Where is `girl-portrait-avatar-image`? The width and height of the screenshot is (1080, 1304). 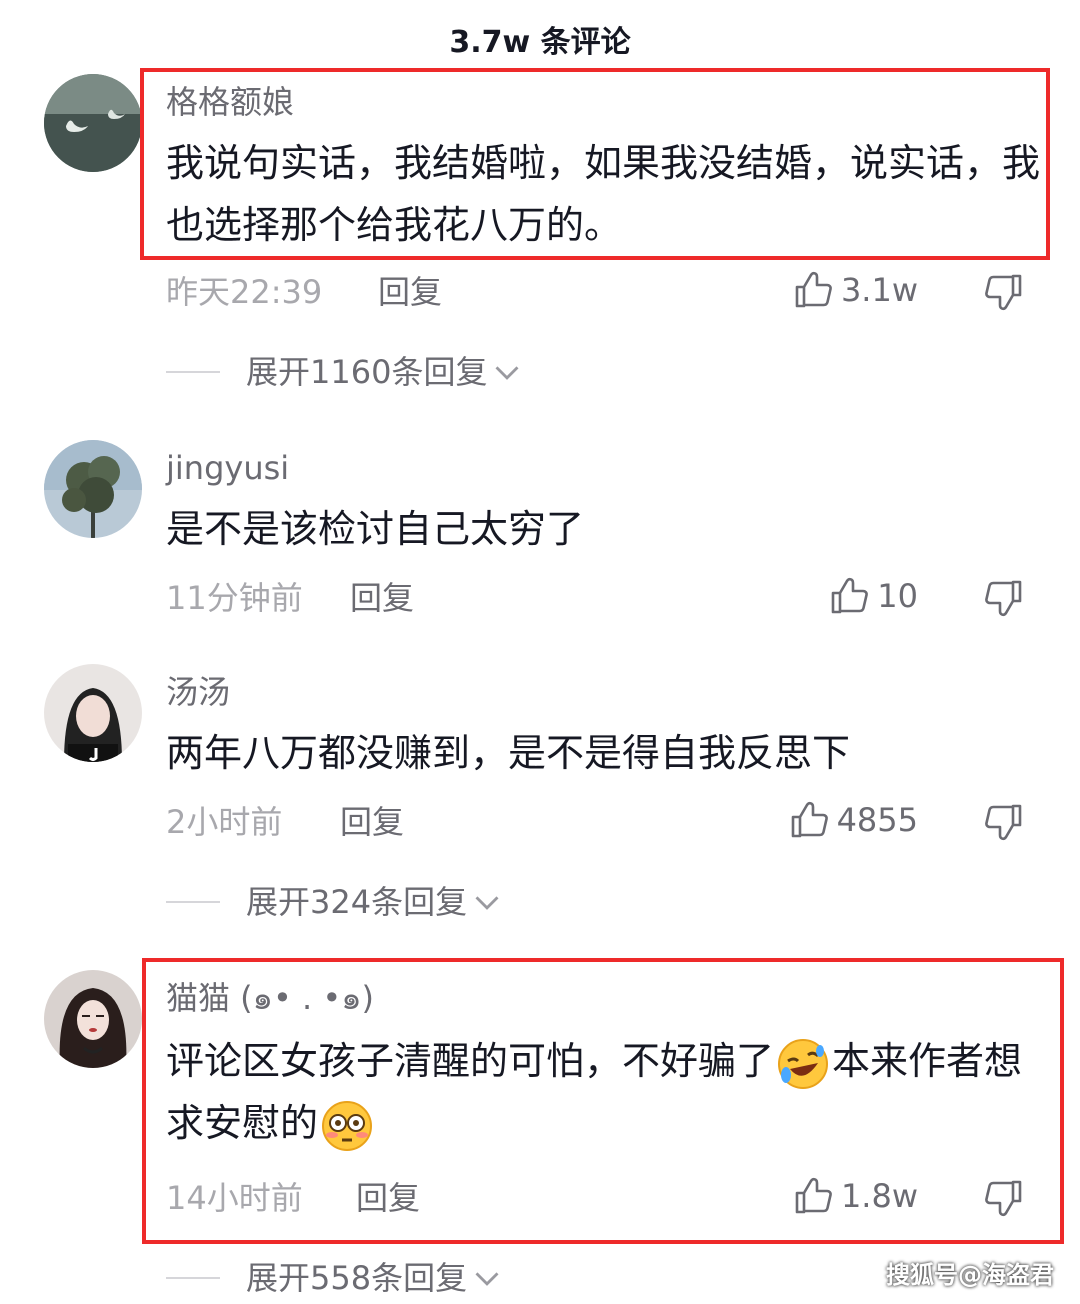
girl-portrait-avatar-image is located at coordinates (93, 713).